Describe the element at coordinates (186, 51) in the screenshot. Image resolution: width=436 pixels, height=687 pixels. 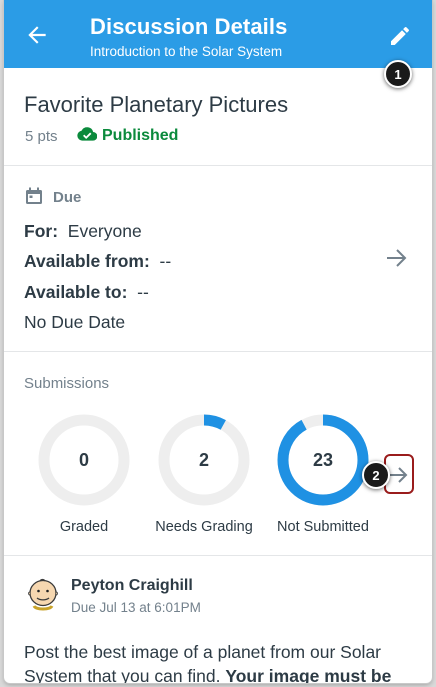
I see `page-subtitle: Introduction to the Solar System` at that location.